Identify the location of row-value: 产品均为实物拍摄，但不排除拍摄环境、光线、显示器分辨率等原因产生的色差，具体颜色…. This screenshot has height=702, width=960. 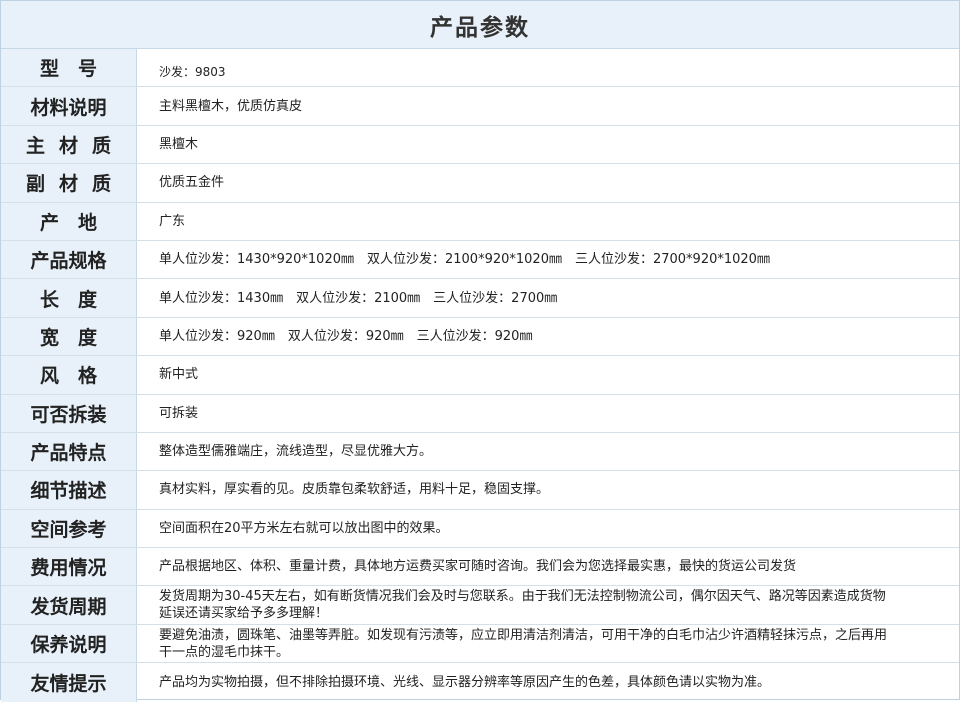
(465, 682).